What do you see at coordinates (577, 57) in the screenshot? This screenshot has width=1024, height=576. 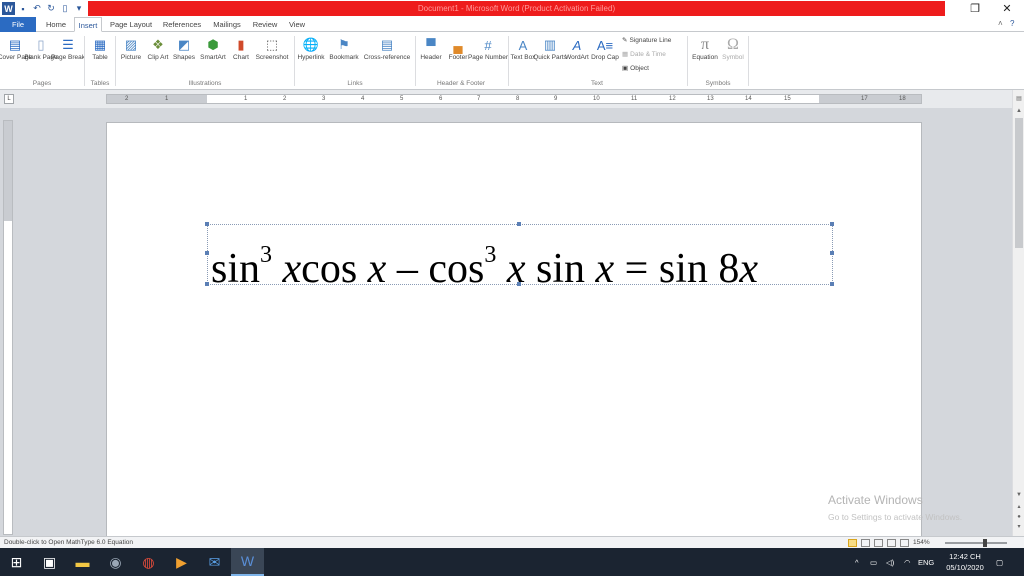 I see `wordart-label: WordArt` at bounding box center [577, 57].